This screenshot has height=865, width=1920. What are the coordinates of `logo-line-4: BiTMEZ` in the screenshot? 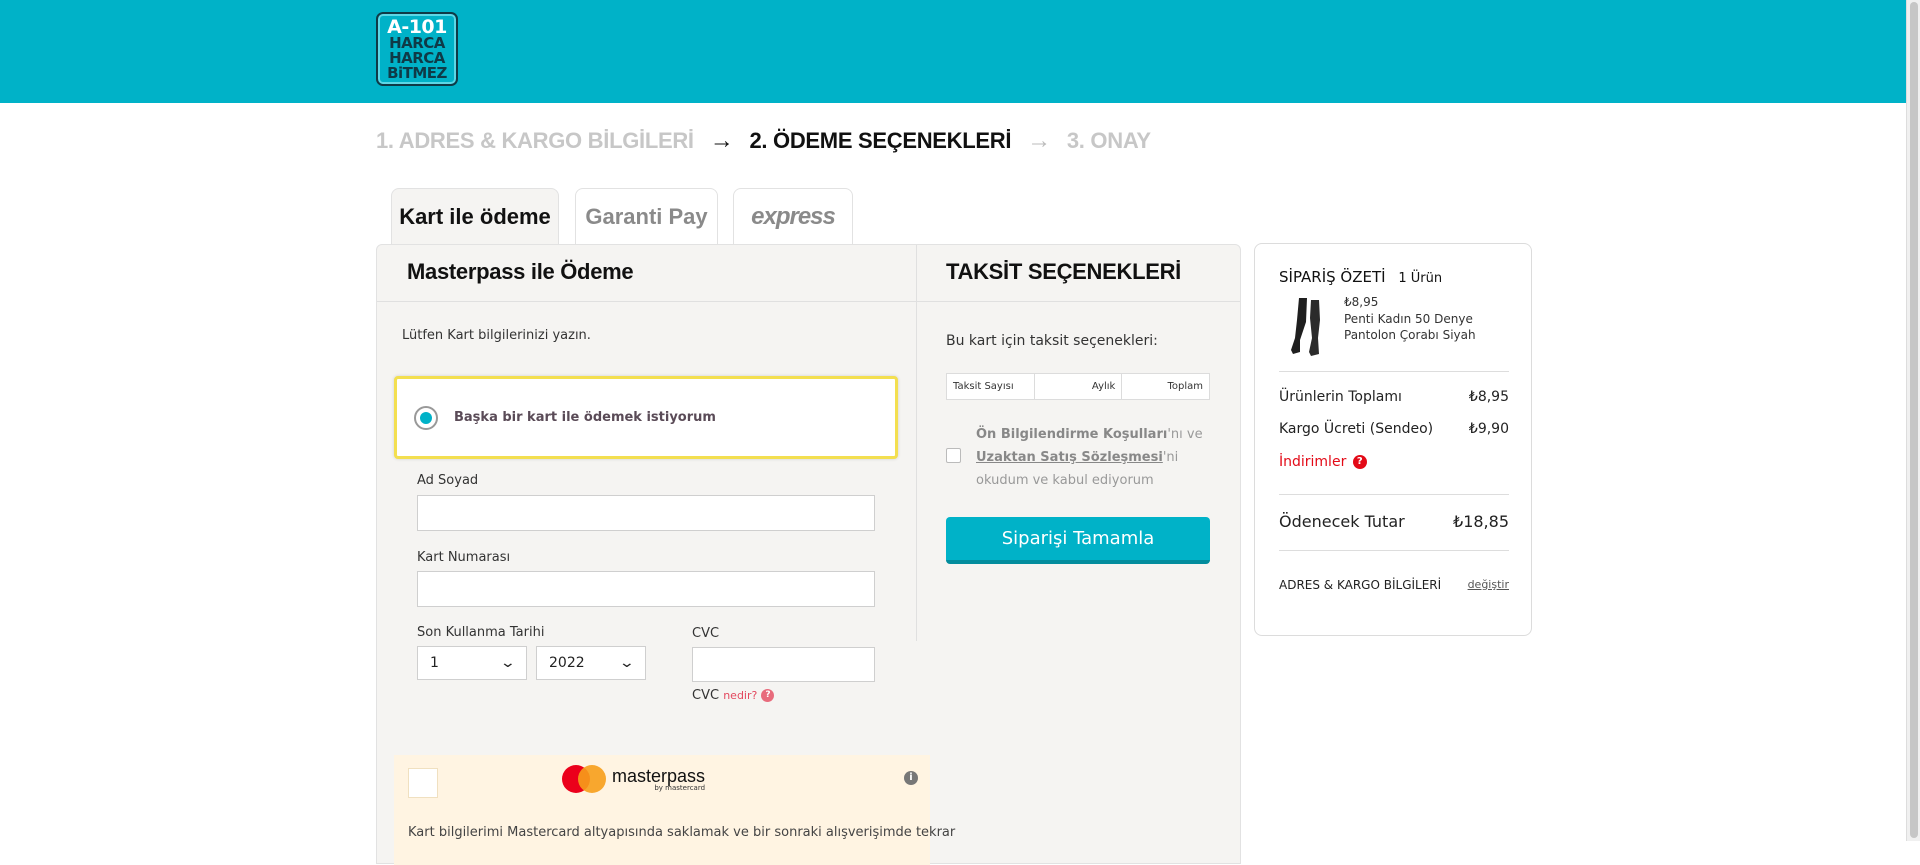 It's located at (417, 72).